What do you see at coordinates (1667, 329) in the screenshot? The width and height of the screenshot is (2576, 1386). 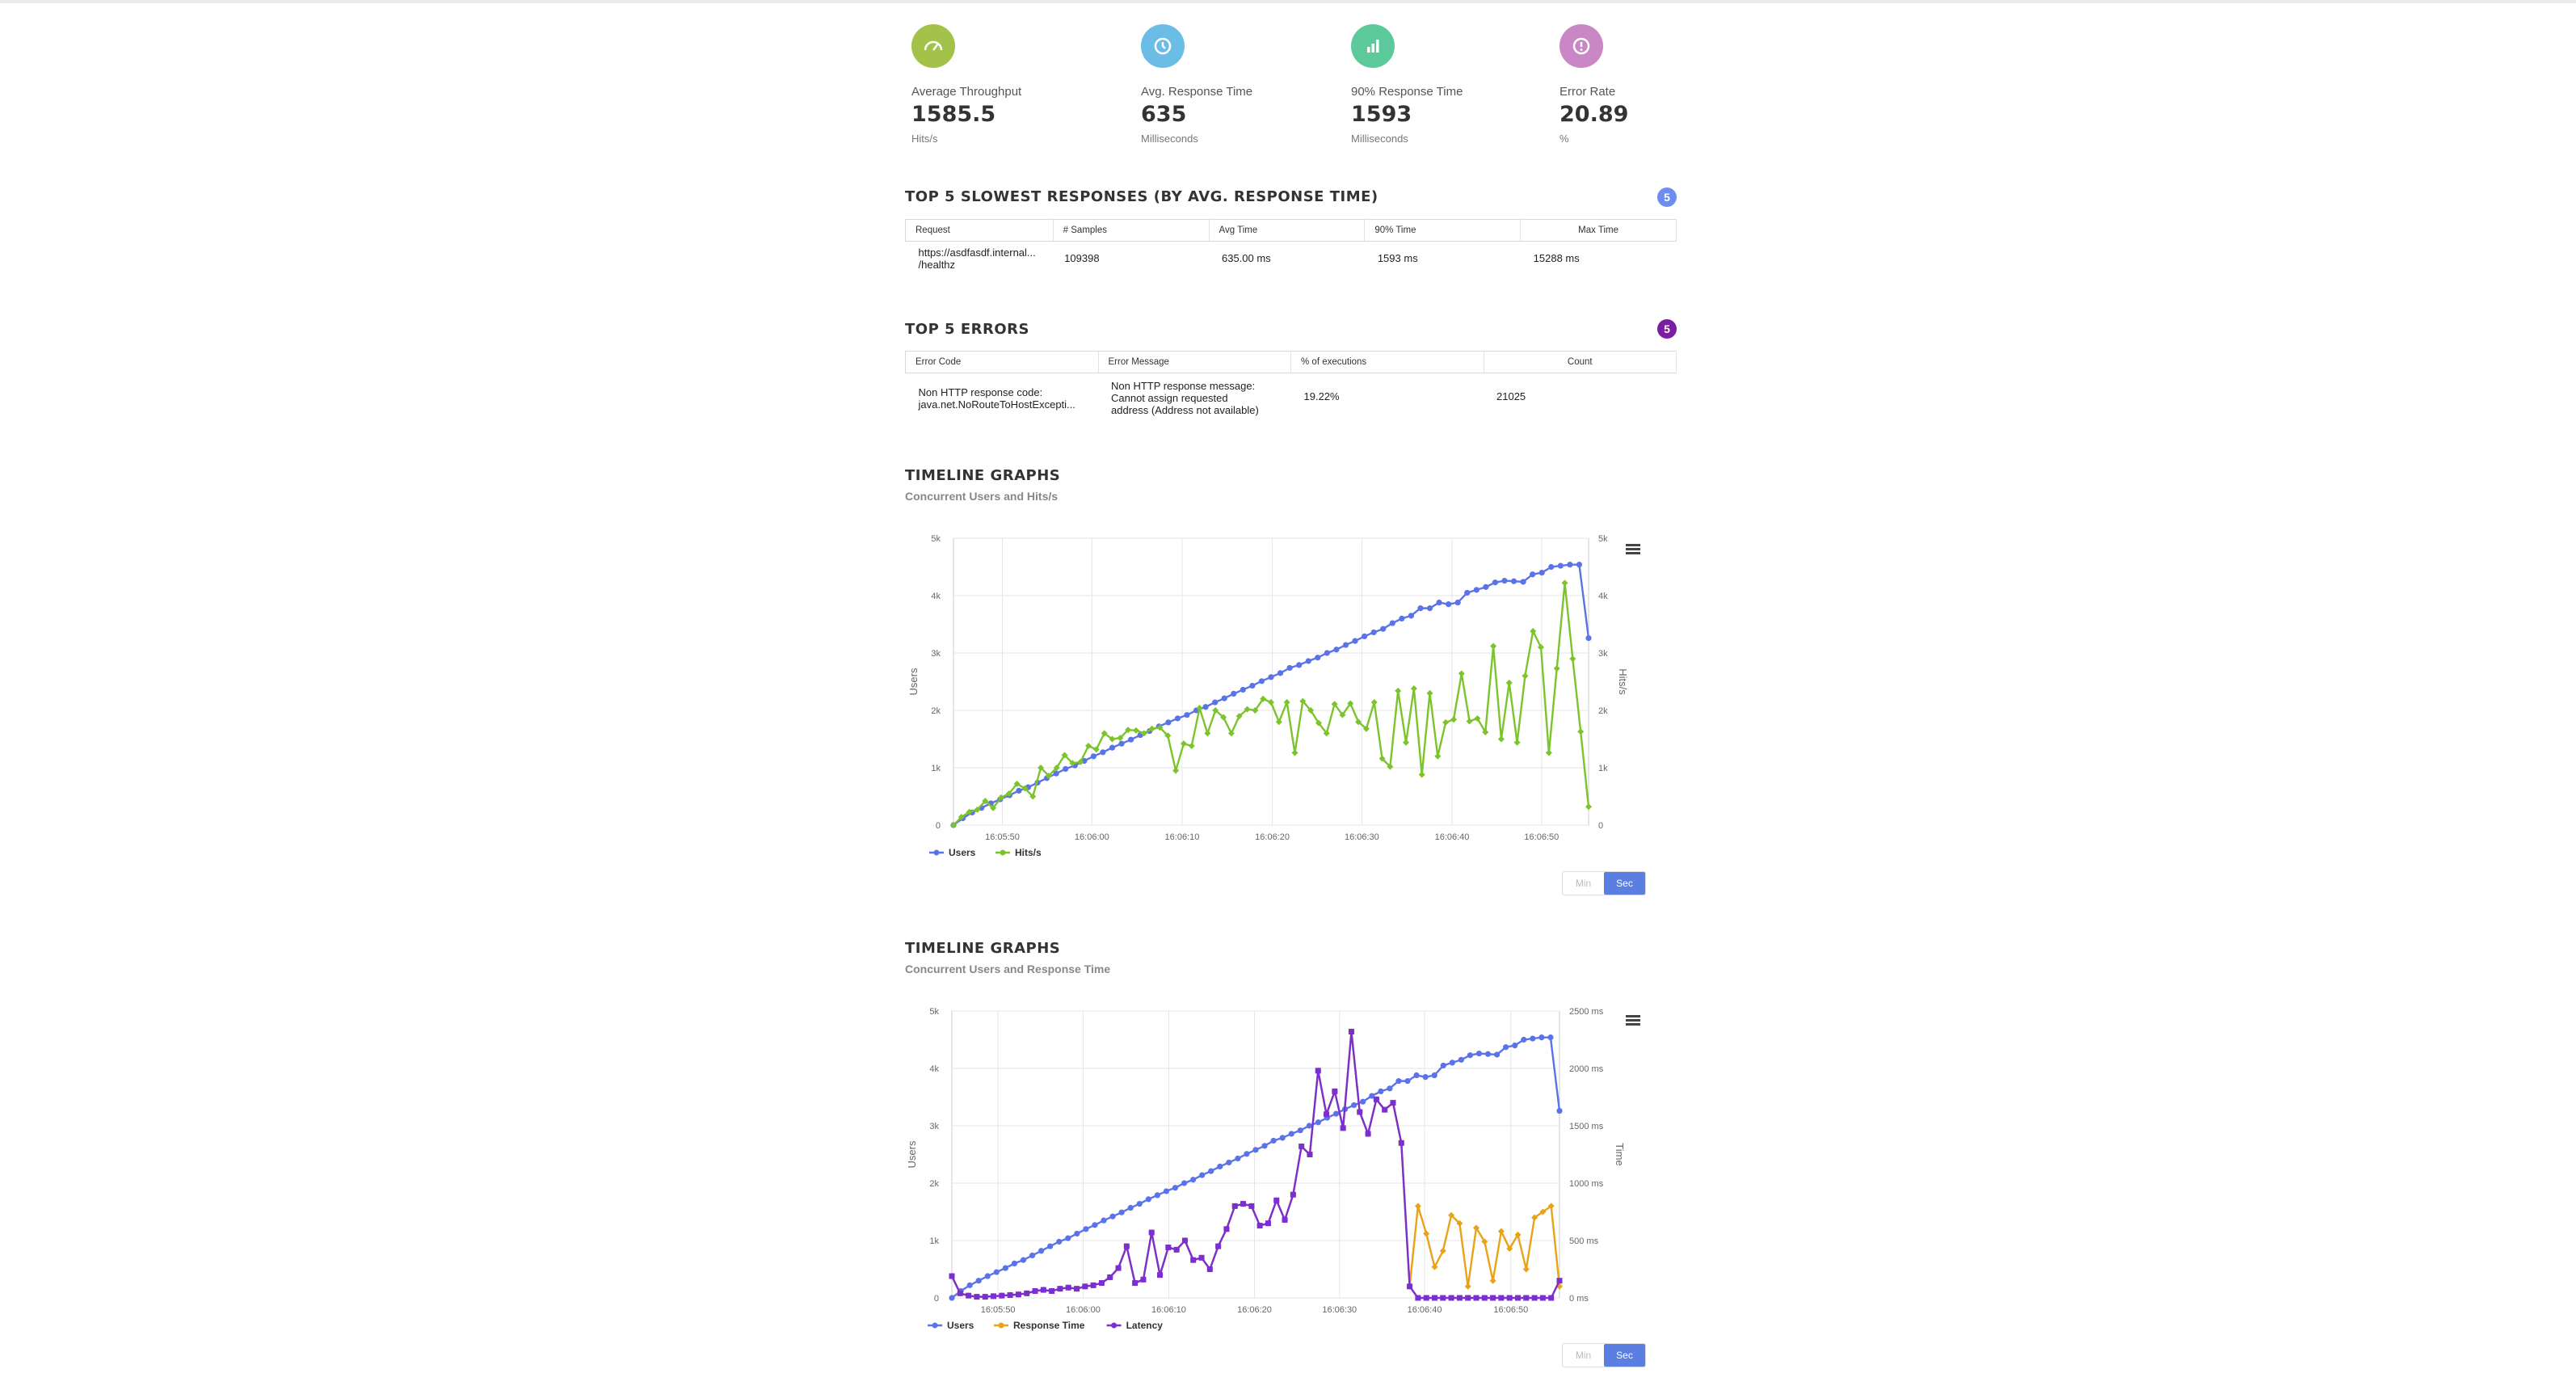 I see `errors-count-badge: 5` at bounding box center [1667, 329].